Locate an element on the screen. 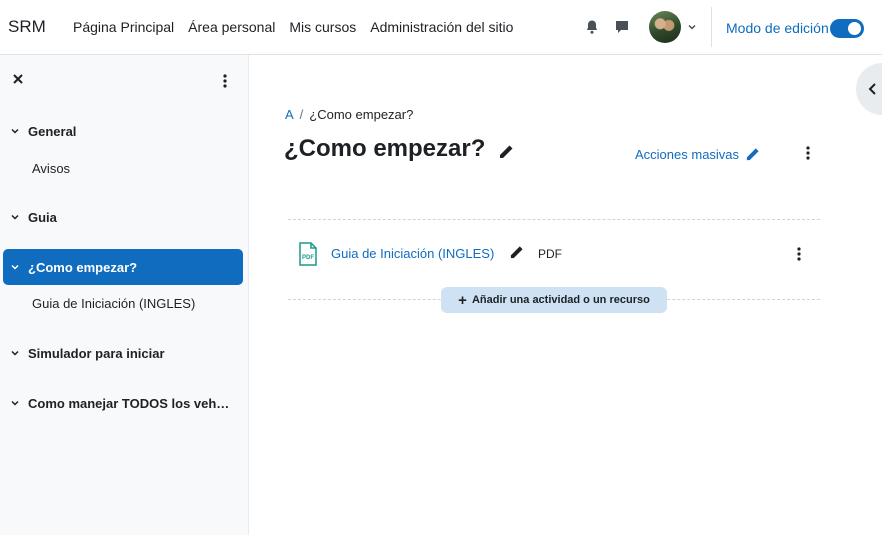  section-general: General is located at coordinates (124, 131).